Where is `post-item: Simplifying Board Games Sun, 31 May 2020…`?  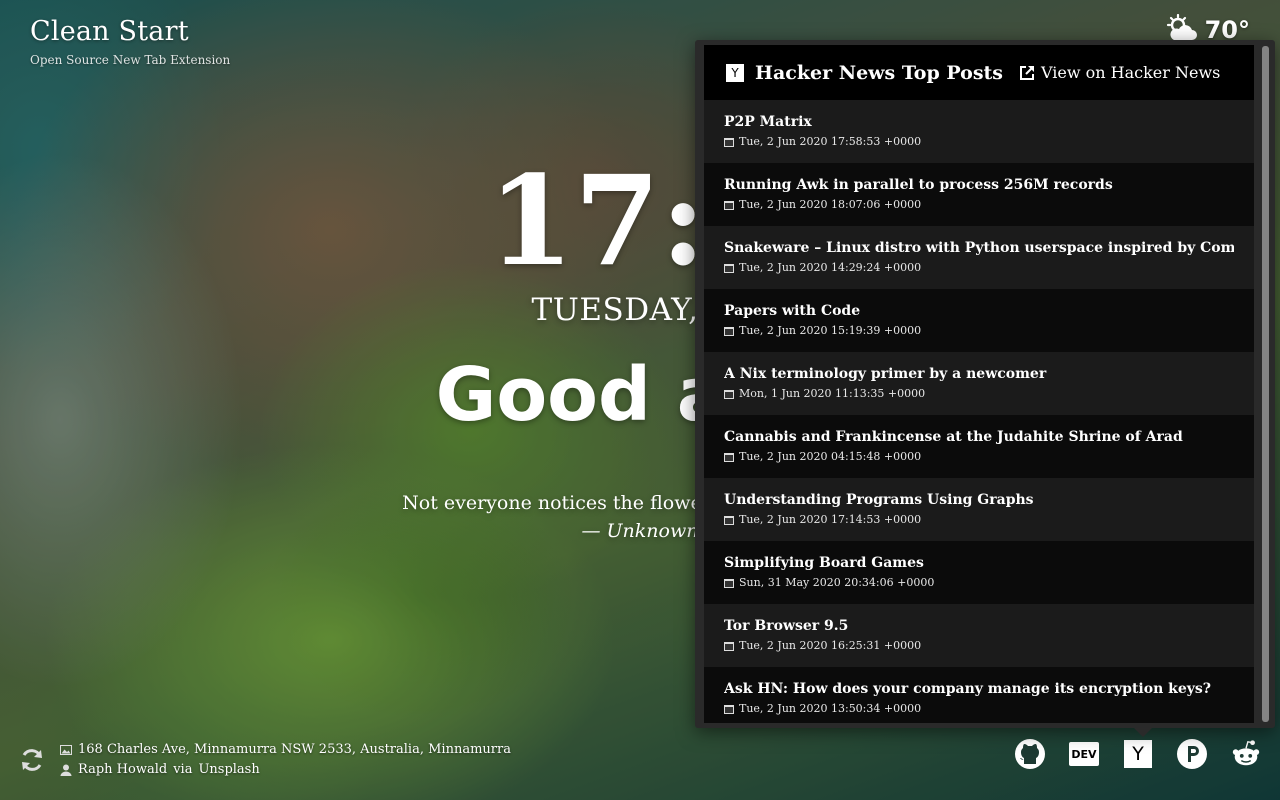 post-item: Simplifying Board Games Sun, 31 May 2020… is located at coordinates (979, 572).